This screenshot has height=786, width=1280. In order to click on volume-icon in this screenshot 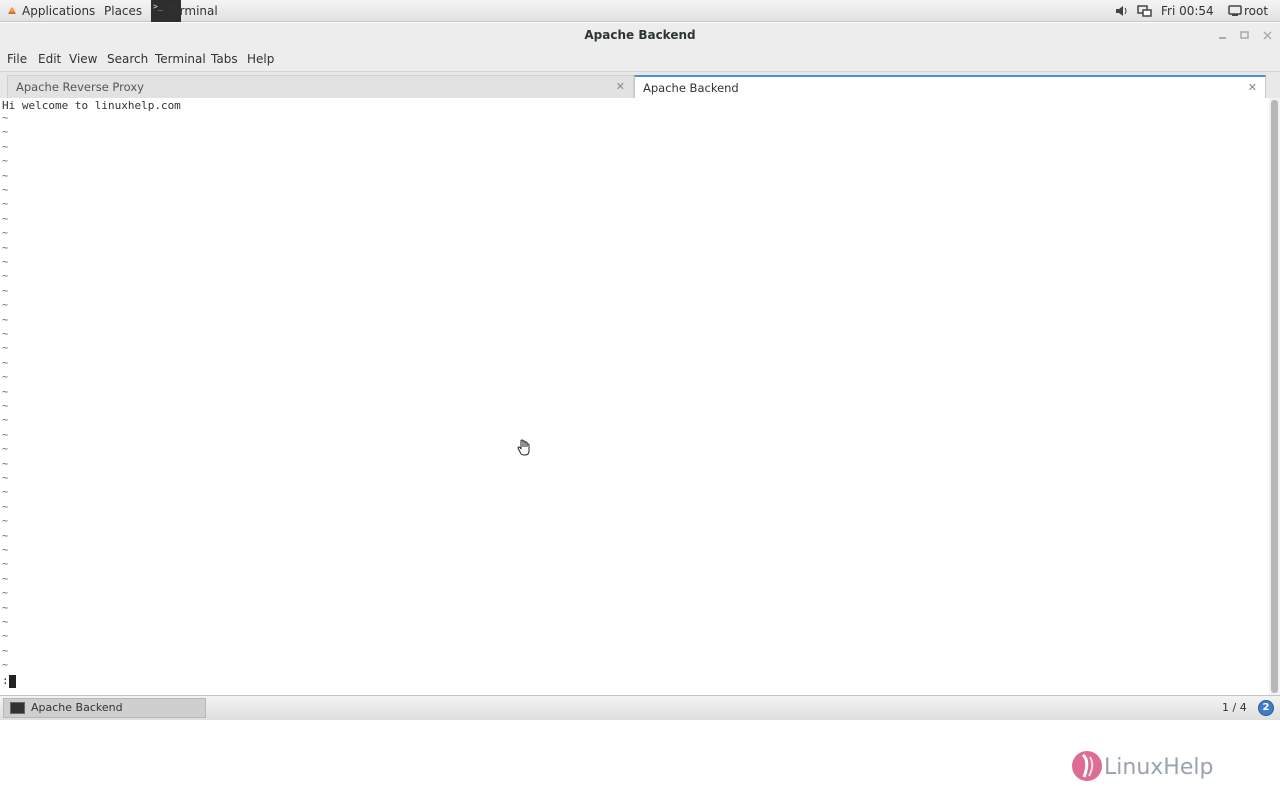, I will do `click(1122, 11)`.